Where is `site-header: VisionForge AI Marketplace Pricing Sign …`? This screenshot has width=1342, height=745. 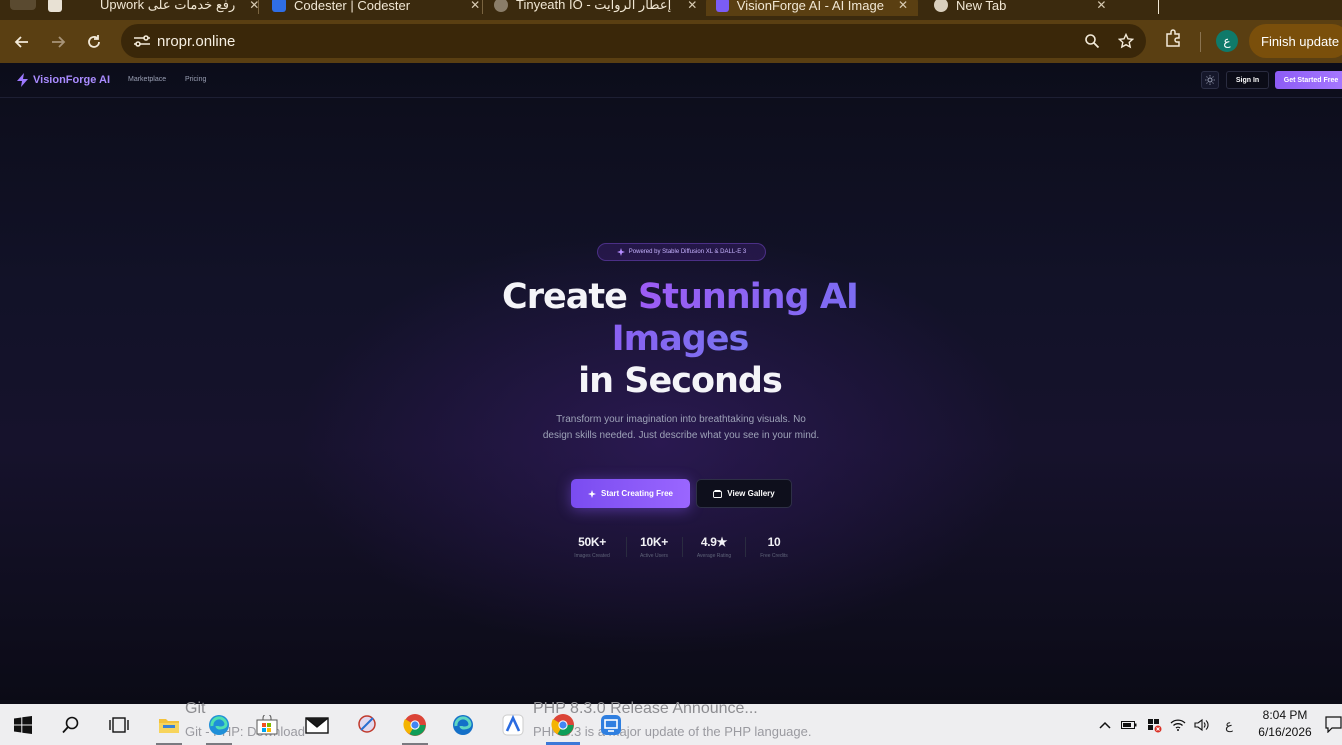 site-header: VisionForge AI Marketplace Pricing Sign … is located at coordinates (671, 80).